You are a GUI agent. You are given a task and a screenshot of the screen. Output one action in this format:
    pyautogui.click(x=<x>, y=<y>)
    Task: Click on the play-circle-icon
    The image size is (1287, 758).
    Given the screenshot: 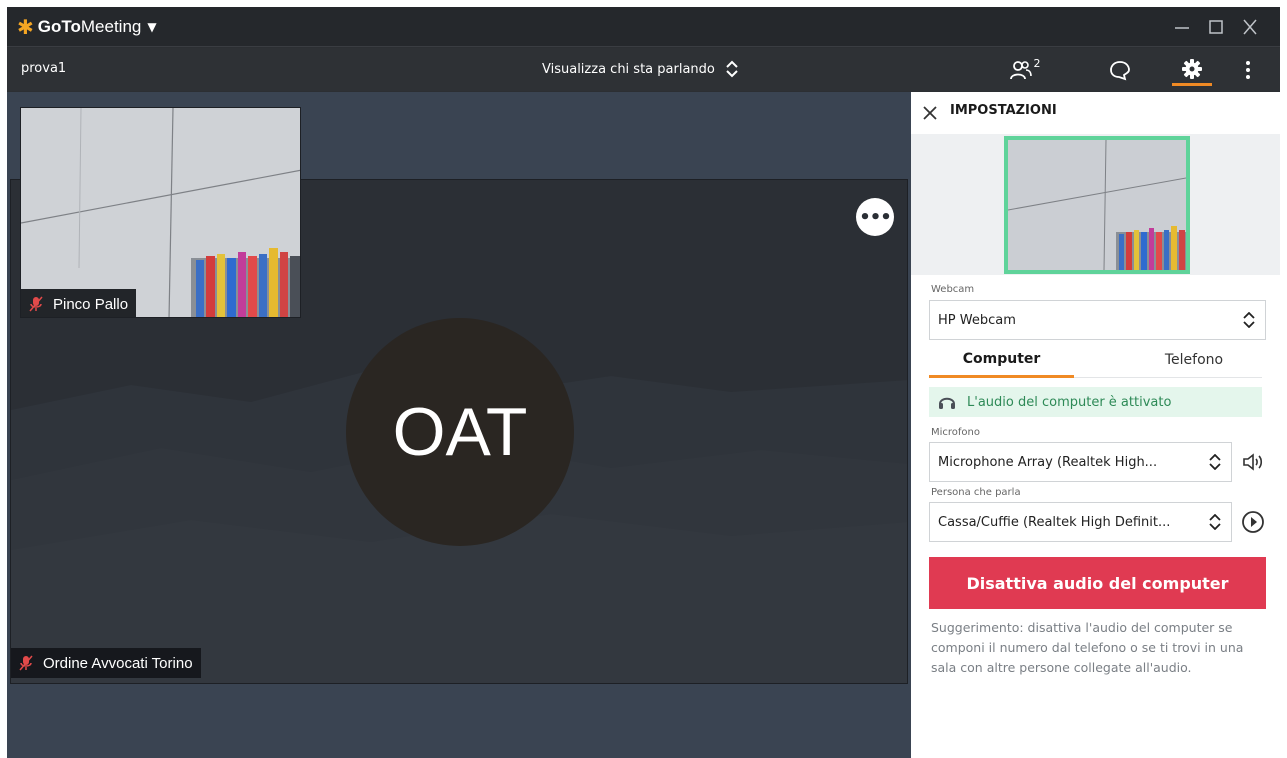 What is the action you would take?
    pyautogui.click(x=1253, y=522)
    